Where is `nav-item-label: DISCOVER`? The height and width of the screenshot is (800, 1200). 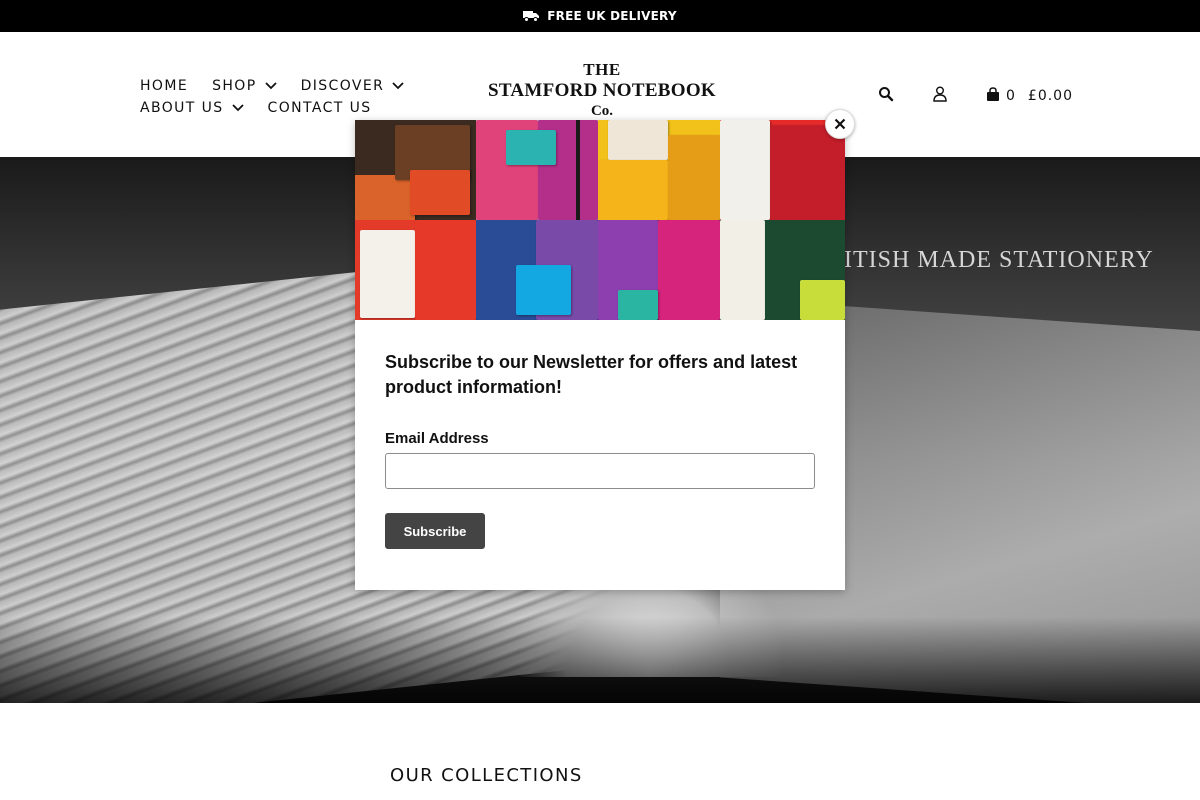
nav-item-label: DISCOVER is located at coordinates (342, 86).